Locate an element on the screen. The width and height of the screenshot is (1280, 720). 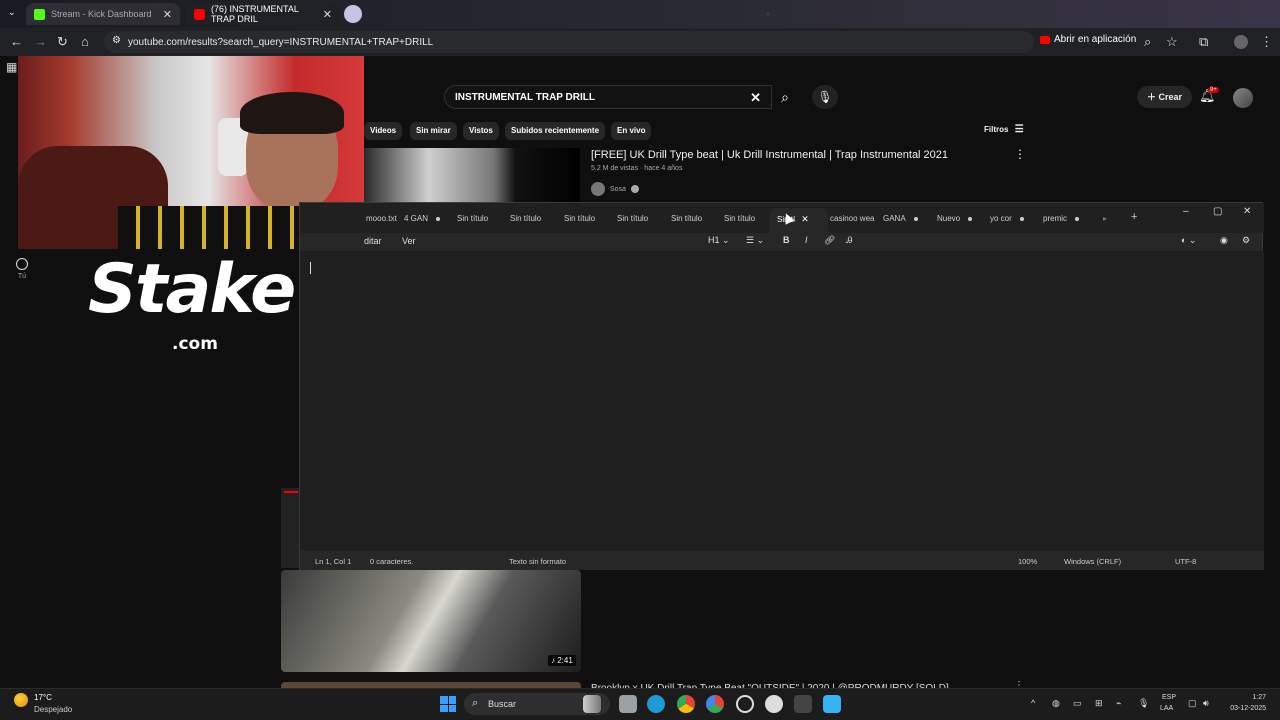
channel-name: Sosa is located at coordinates (624, 189).